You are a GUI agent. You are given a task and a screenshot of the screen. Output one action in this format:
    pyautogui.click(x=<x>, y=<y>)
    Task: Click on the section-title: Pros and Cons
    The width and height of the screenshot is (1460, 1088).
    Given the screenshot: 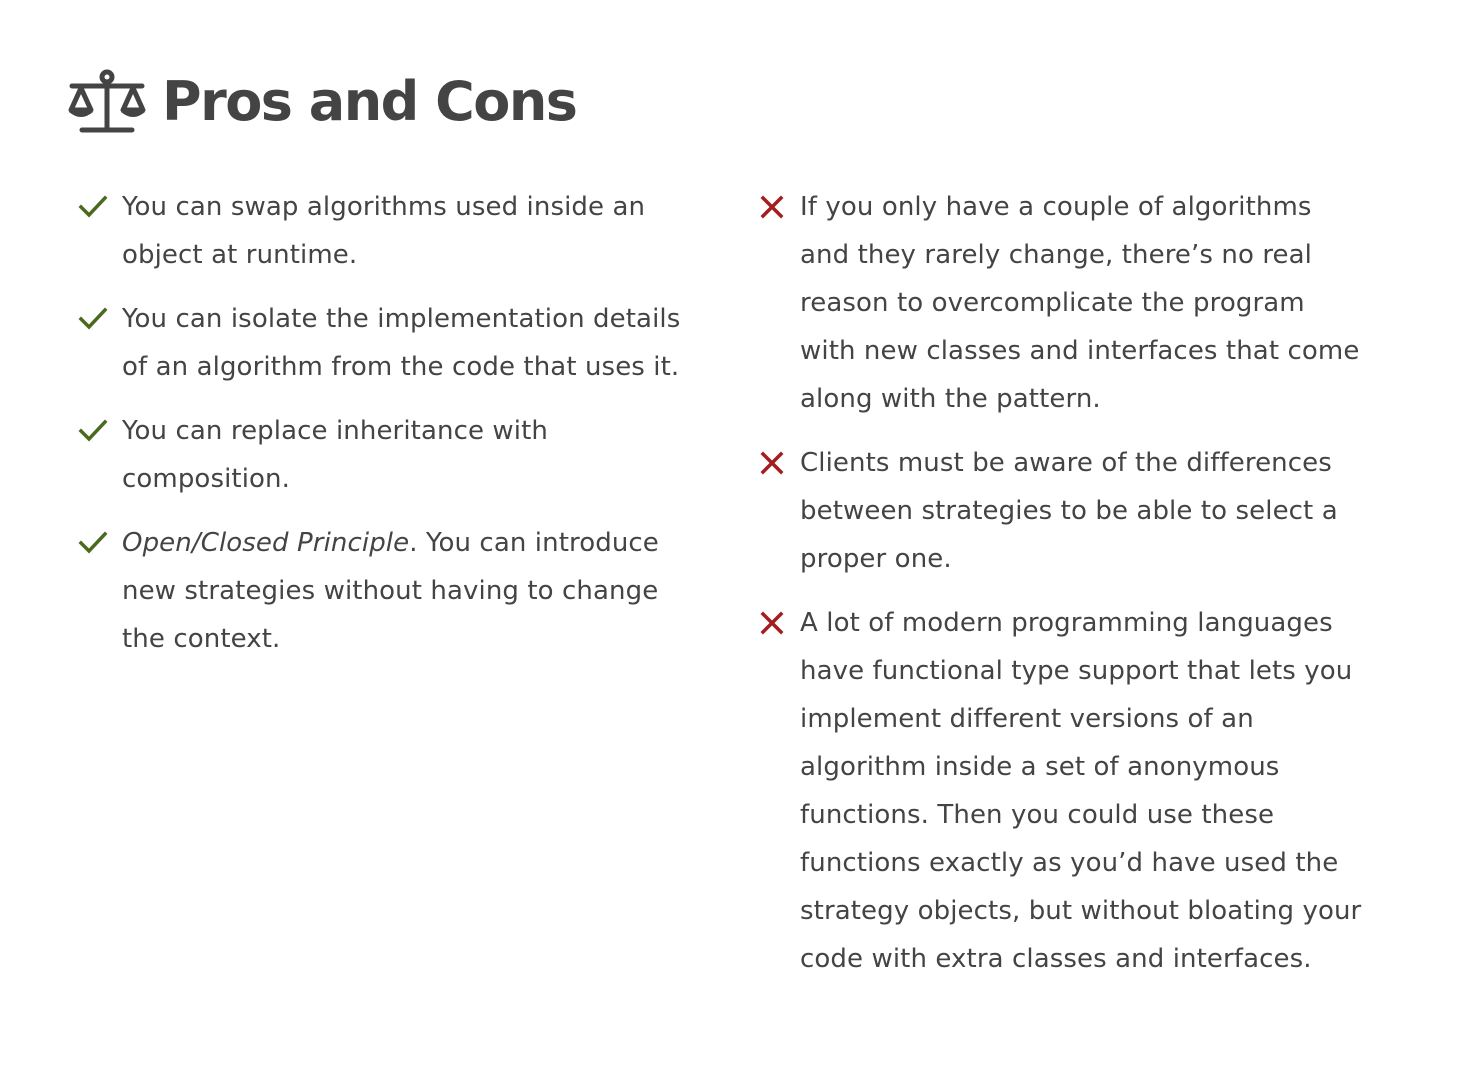 What is the action you would take?
    pyautogui.click(x=370, y=101)
    